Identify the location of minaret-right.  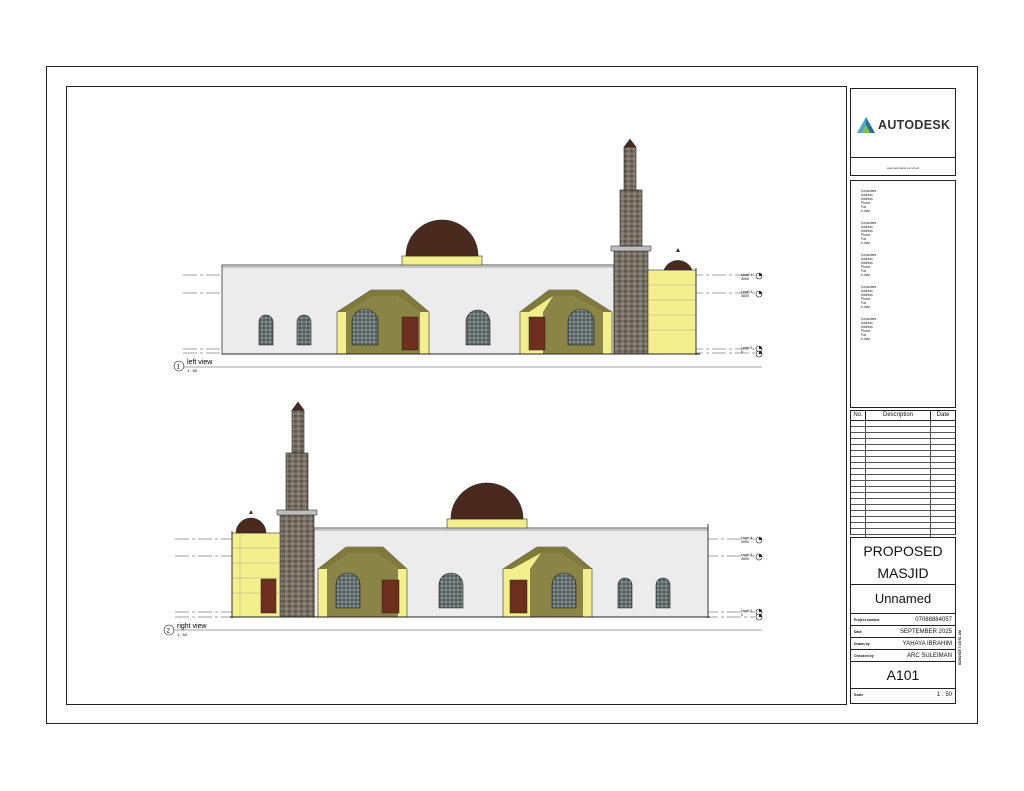
(297, 565).